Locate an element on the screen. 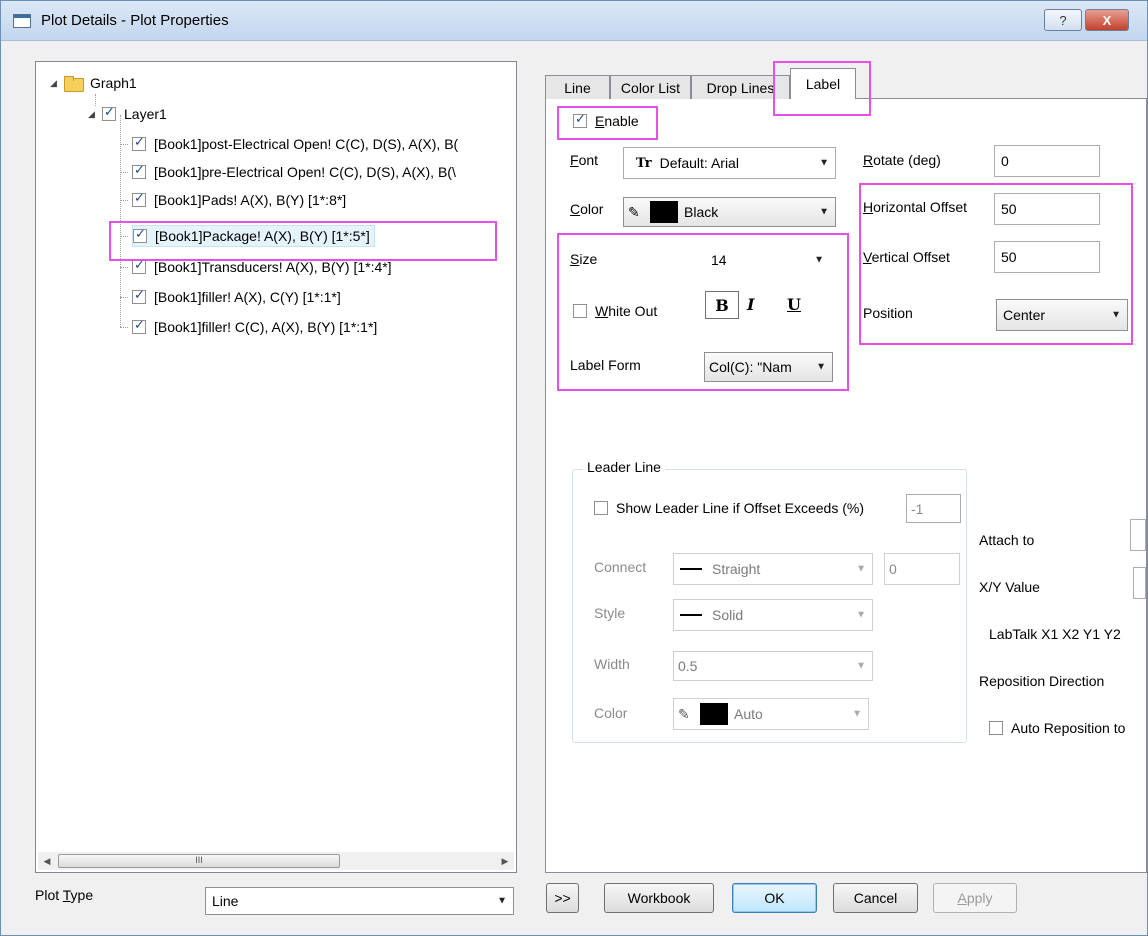 The width and height of the screenshot is (1148, 936). enable-checkbox: Enable is located at coordinates (606, 120).